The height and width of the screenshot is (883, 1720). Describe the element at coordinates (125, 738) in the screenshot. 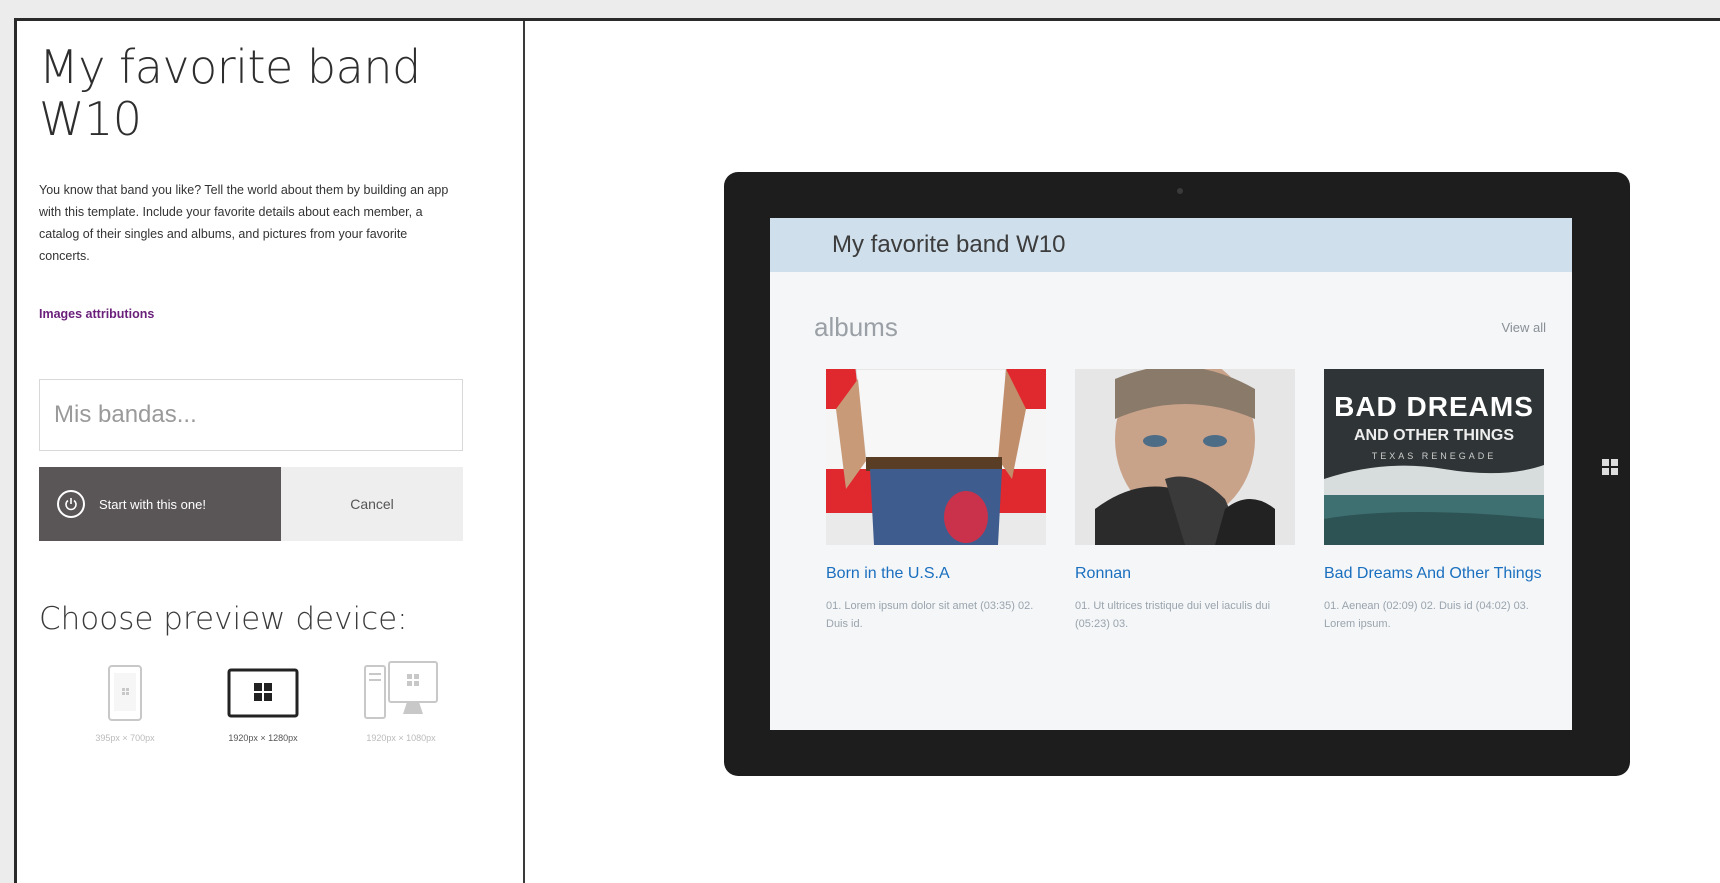

I see `device-label-phone: 395px × 700px` at that location.